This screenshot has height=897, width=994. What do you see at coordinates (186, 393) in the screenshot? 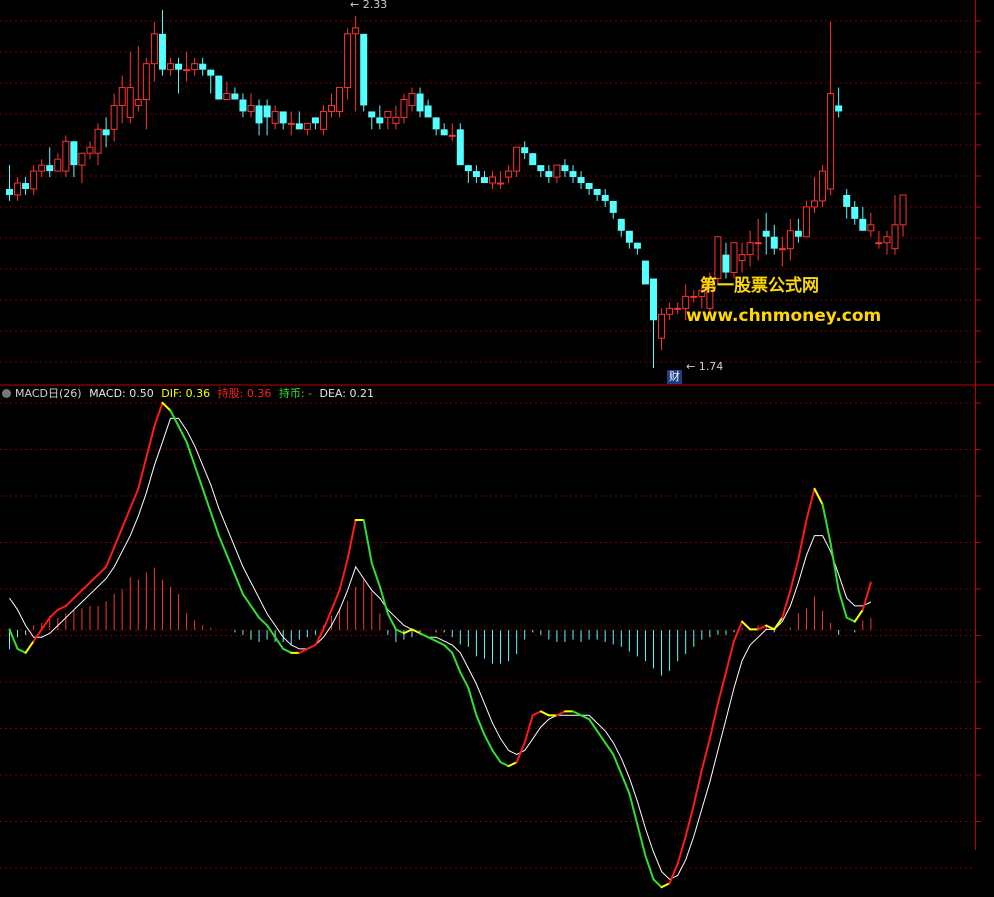
I see `dif-value: DIF: 0.36` at bounding box center [186, 393].